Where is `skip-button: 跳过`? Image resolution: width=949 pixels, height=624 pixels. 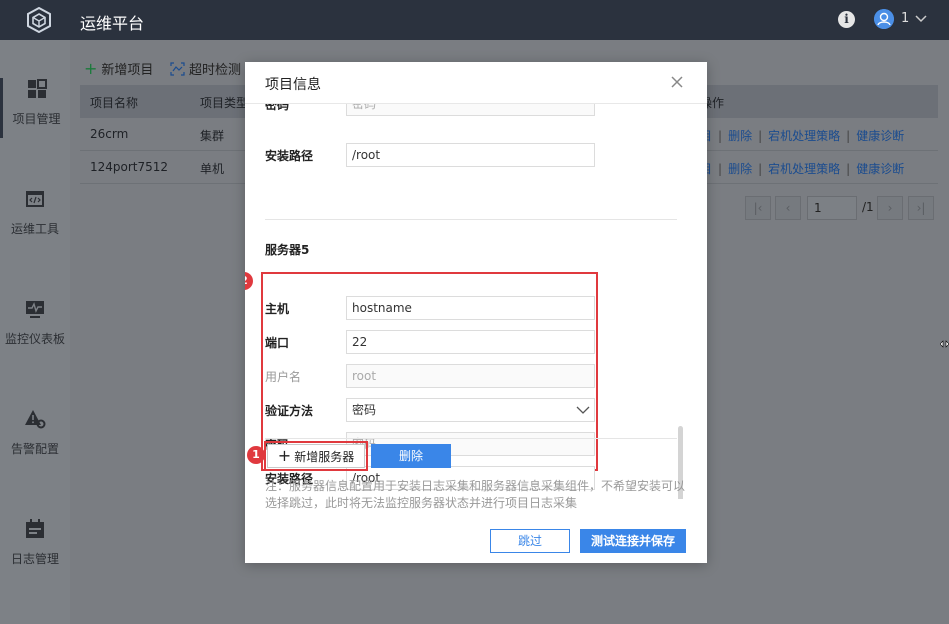 skip-button: 跳过 is located at coordinates (530, 541).